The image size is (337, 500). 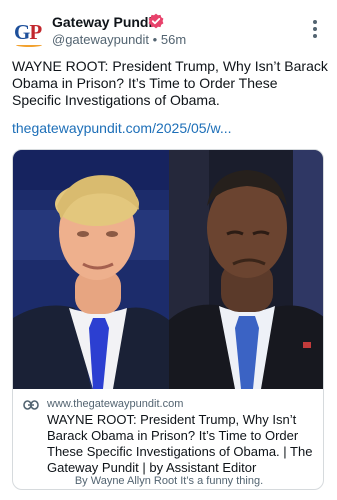 What do you see at coordinates (104, 22) in the screenshot?
I see `display-name: Gateway Pundit` at bounding box center [104, 22].